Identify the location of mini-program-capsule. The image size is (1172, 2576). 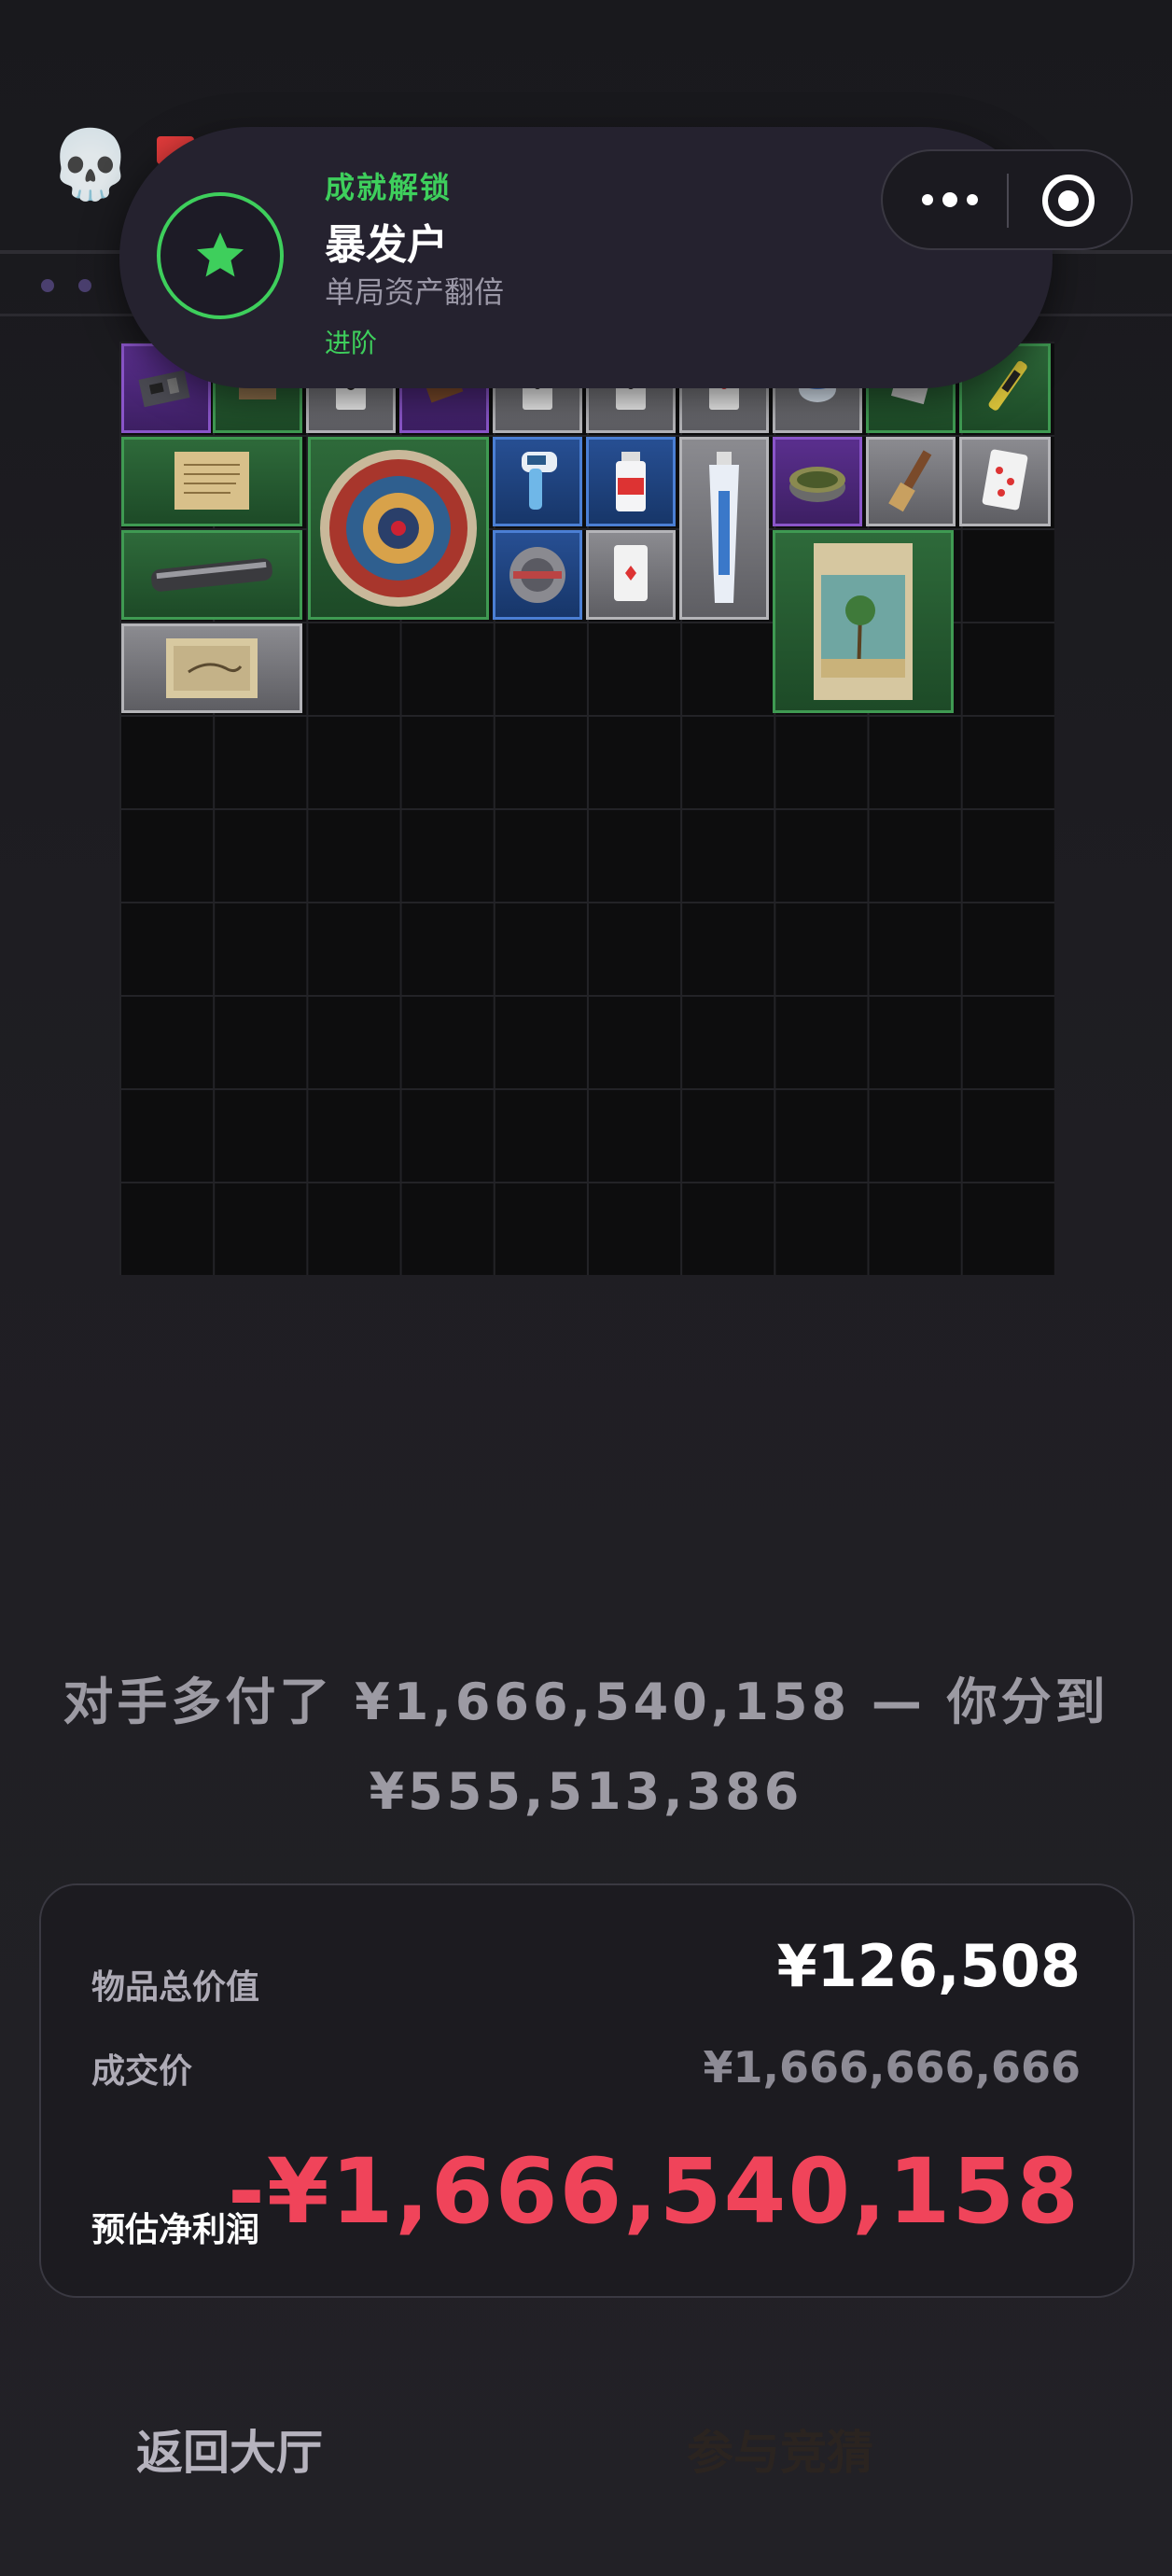
(1007, 199).